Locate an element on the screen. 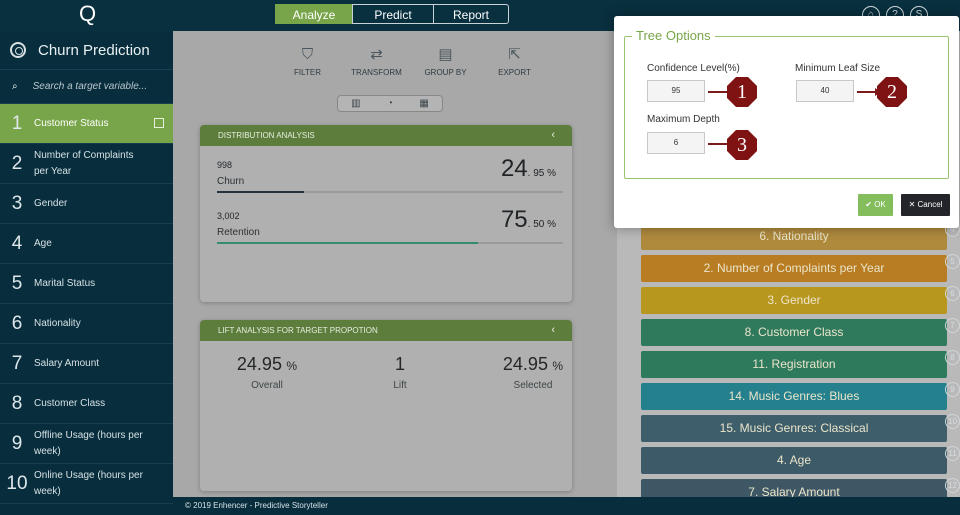 Image resolution: width=960 pixels, height=515 pixels. save-icon is located at coordinates (159, 123).